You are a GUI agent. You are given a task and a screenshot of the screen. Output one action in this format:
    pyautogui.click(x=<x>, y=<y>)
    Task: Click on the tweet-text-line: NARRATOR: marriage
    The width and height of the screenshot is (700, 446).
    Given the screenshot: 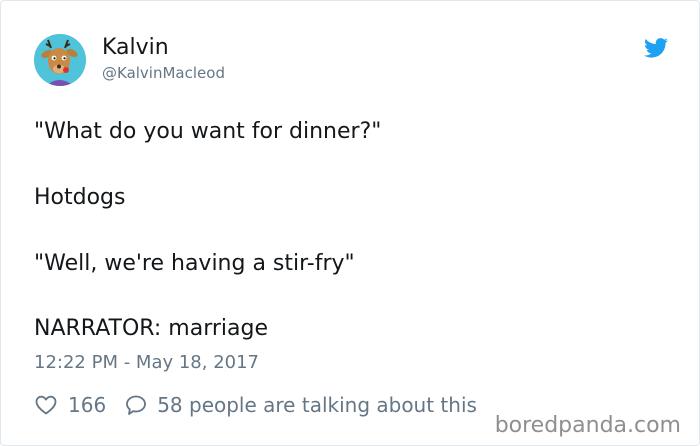 What is the action you would take?
    pyautogui.click(x=151, y=328)
    